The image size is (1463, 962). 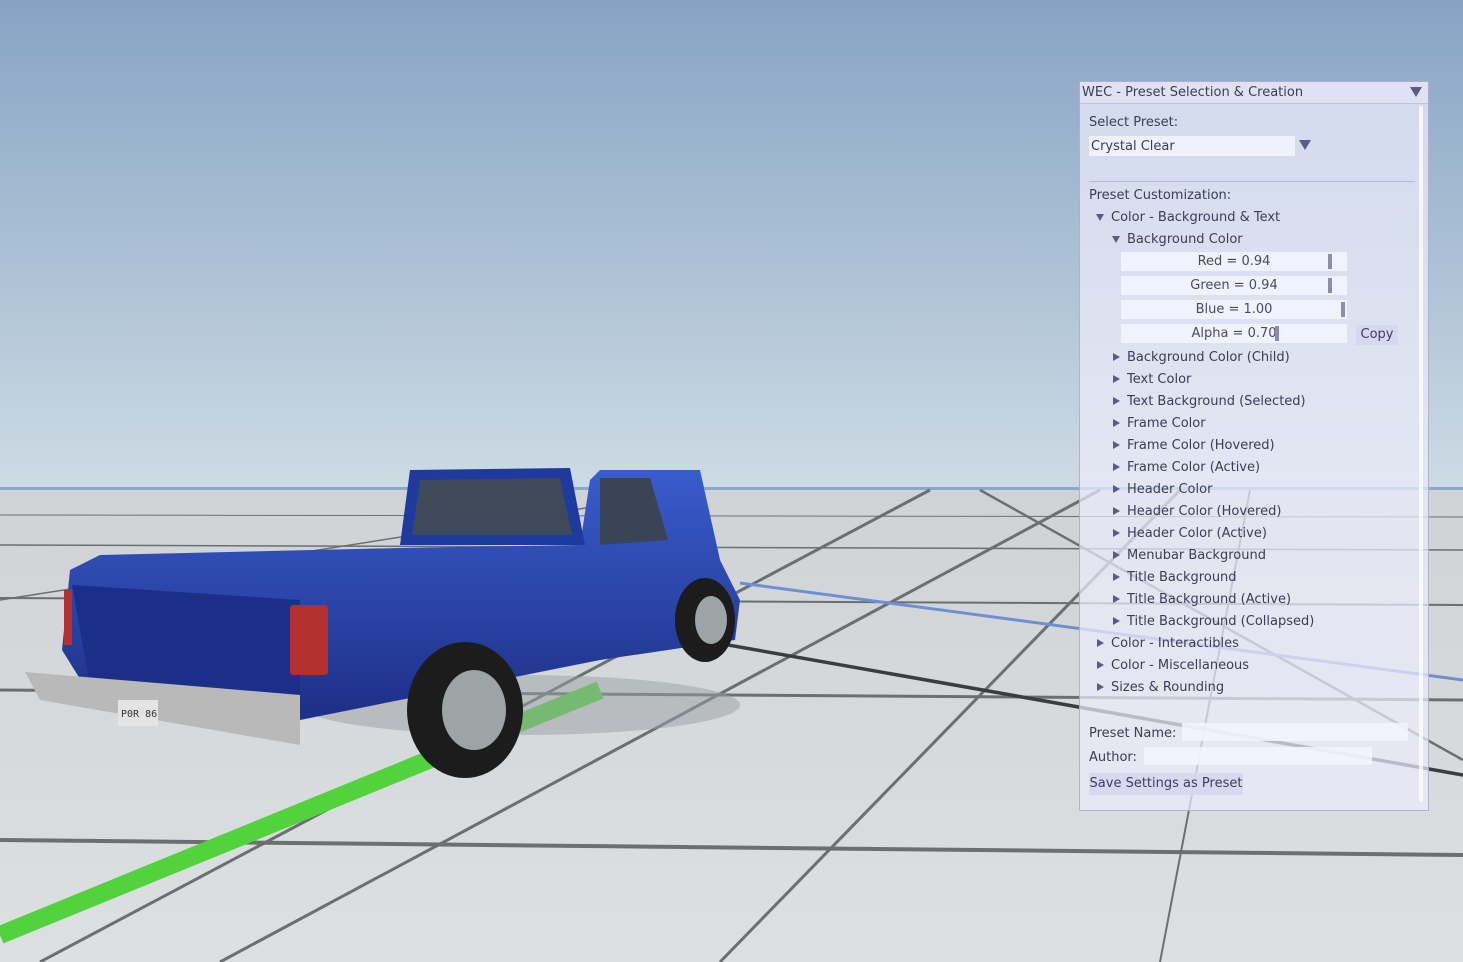 I want to click on copy-button: Copy, so click(x=1377, y=335).